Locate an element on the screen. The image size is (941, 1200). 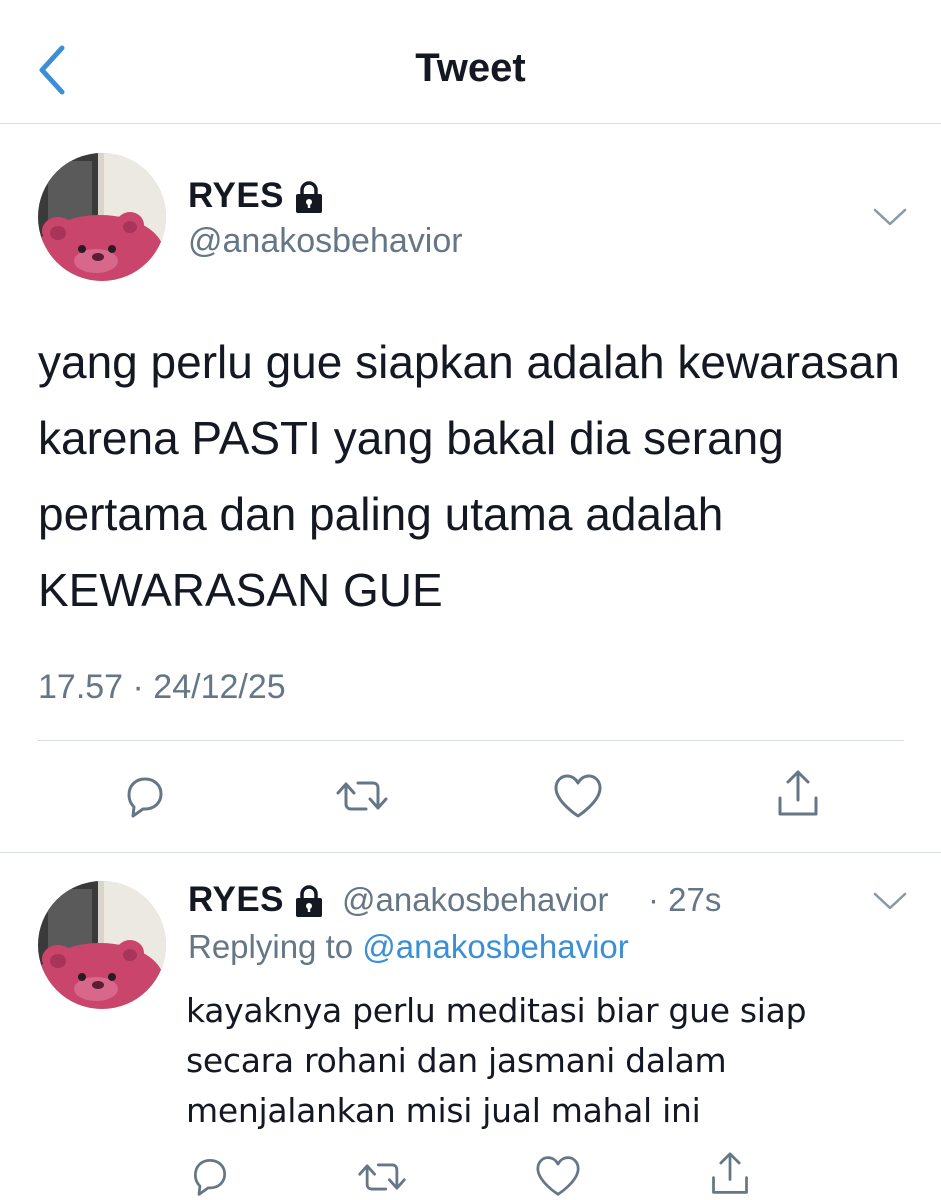
replying-to: Replying to @anakosbehavior is located at coordinates (408, 947).